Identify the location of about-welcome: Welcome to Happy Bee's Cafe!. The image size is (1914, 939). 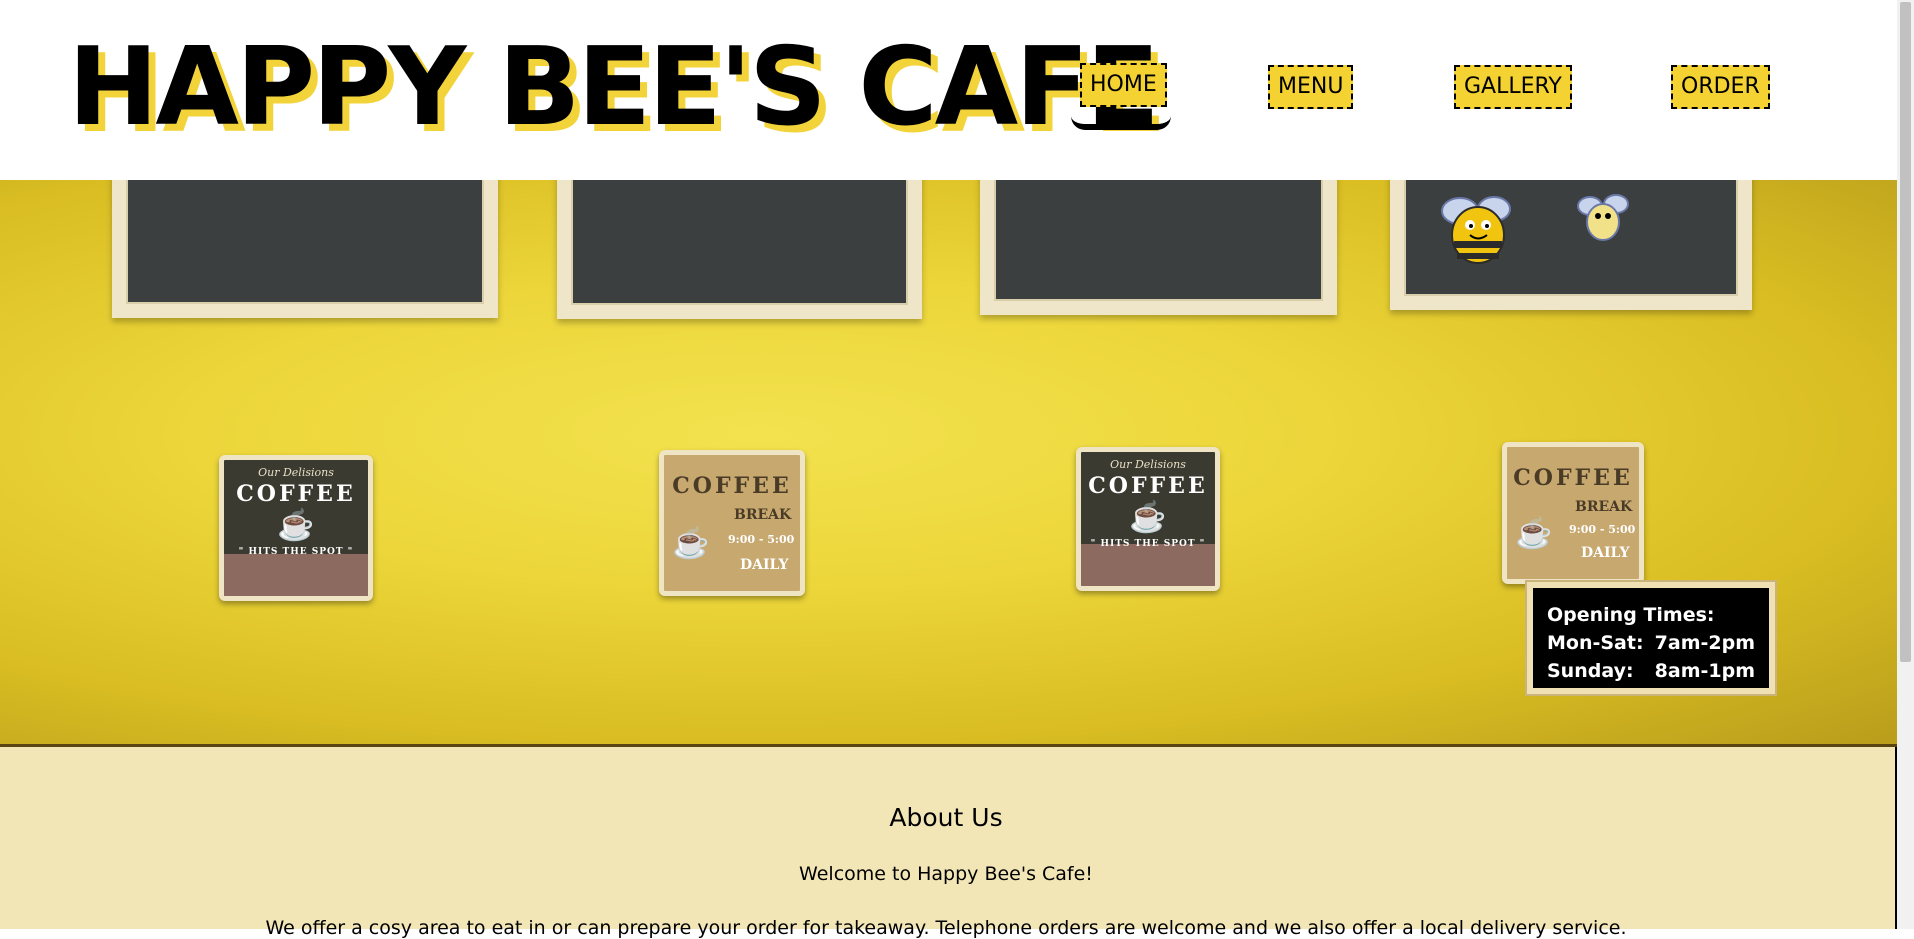
(946, 874).